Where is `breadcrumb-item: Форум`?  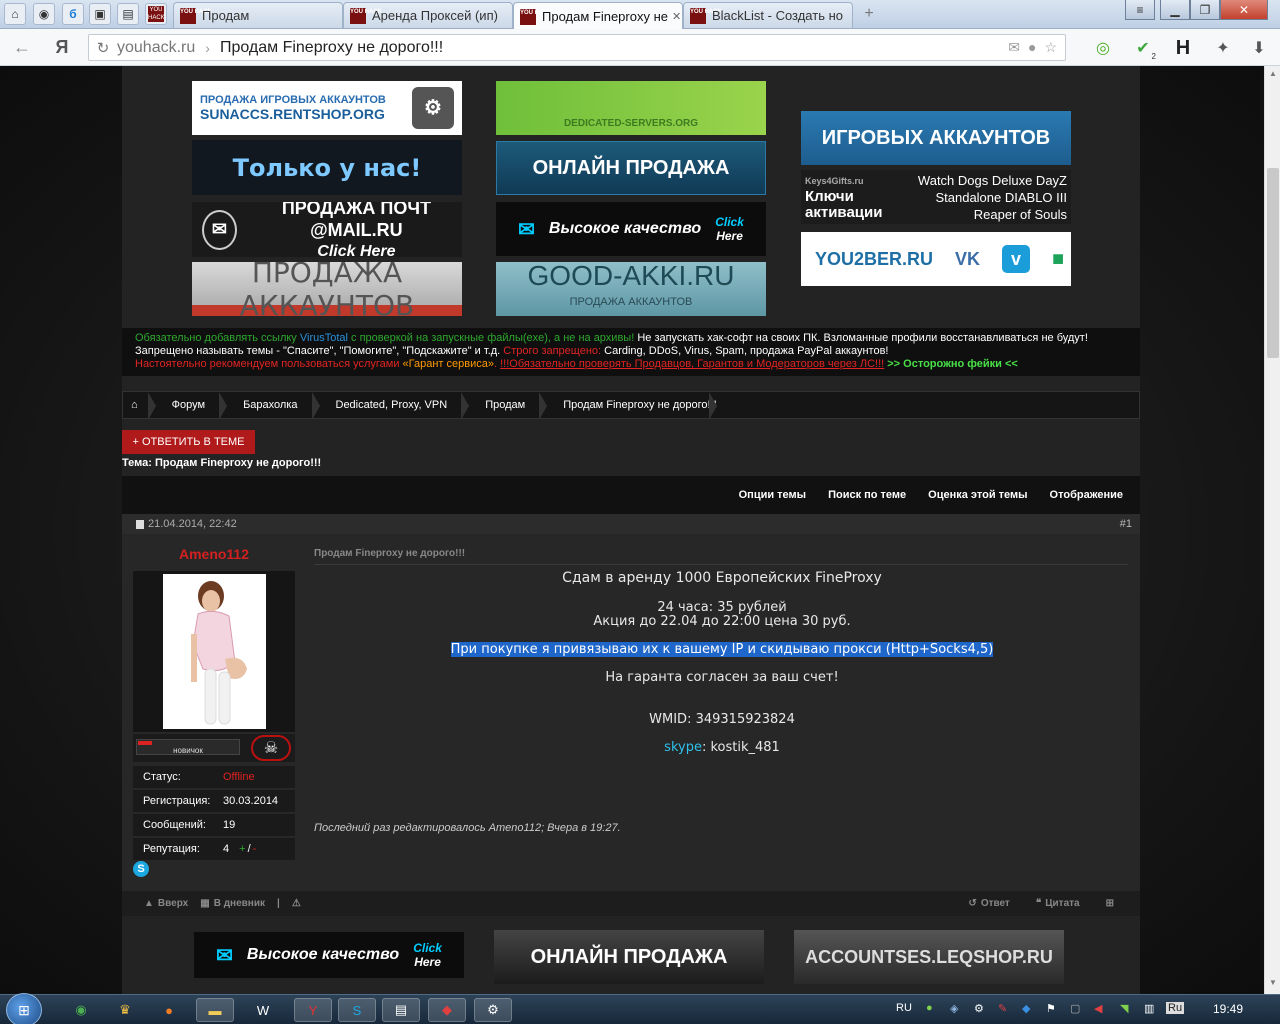 breadcrumb-item: Форум is located at coordinates (192, 406).